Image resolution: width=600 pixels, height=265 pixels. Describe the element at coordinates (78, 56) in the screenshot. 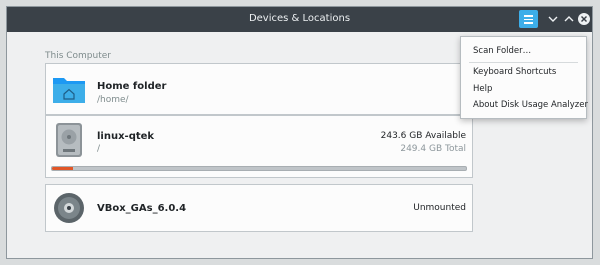

I see `section-label: This Computer` at that location.